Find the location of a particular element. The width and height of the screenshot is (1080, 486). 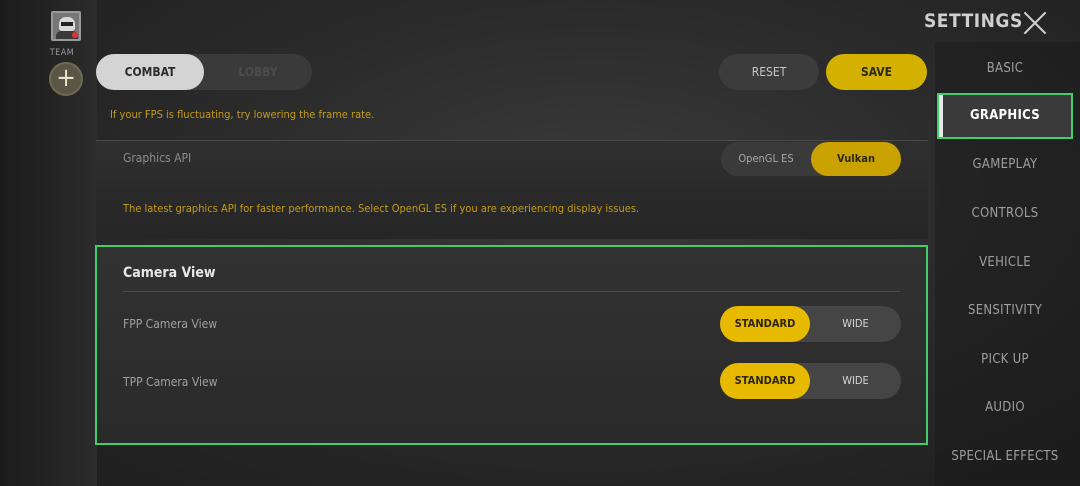

fpp-camera-toggle: STANDARD WIDE is located at coordinates (810, 324).